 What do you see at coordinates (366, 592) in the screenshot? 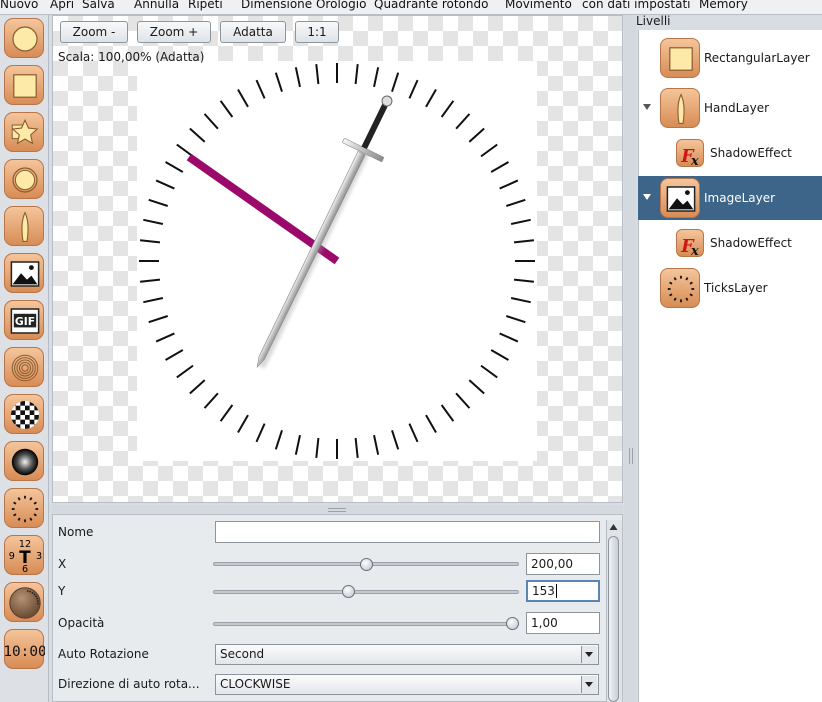
I see `y-slider-track` at bounding box center [366, 592].